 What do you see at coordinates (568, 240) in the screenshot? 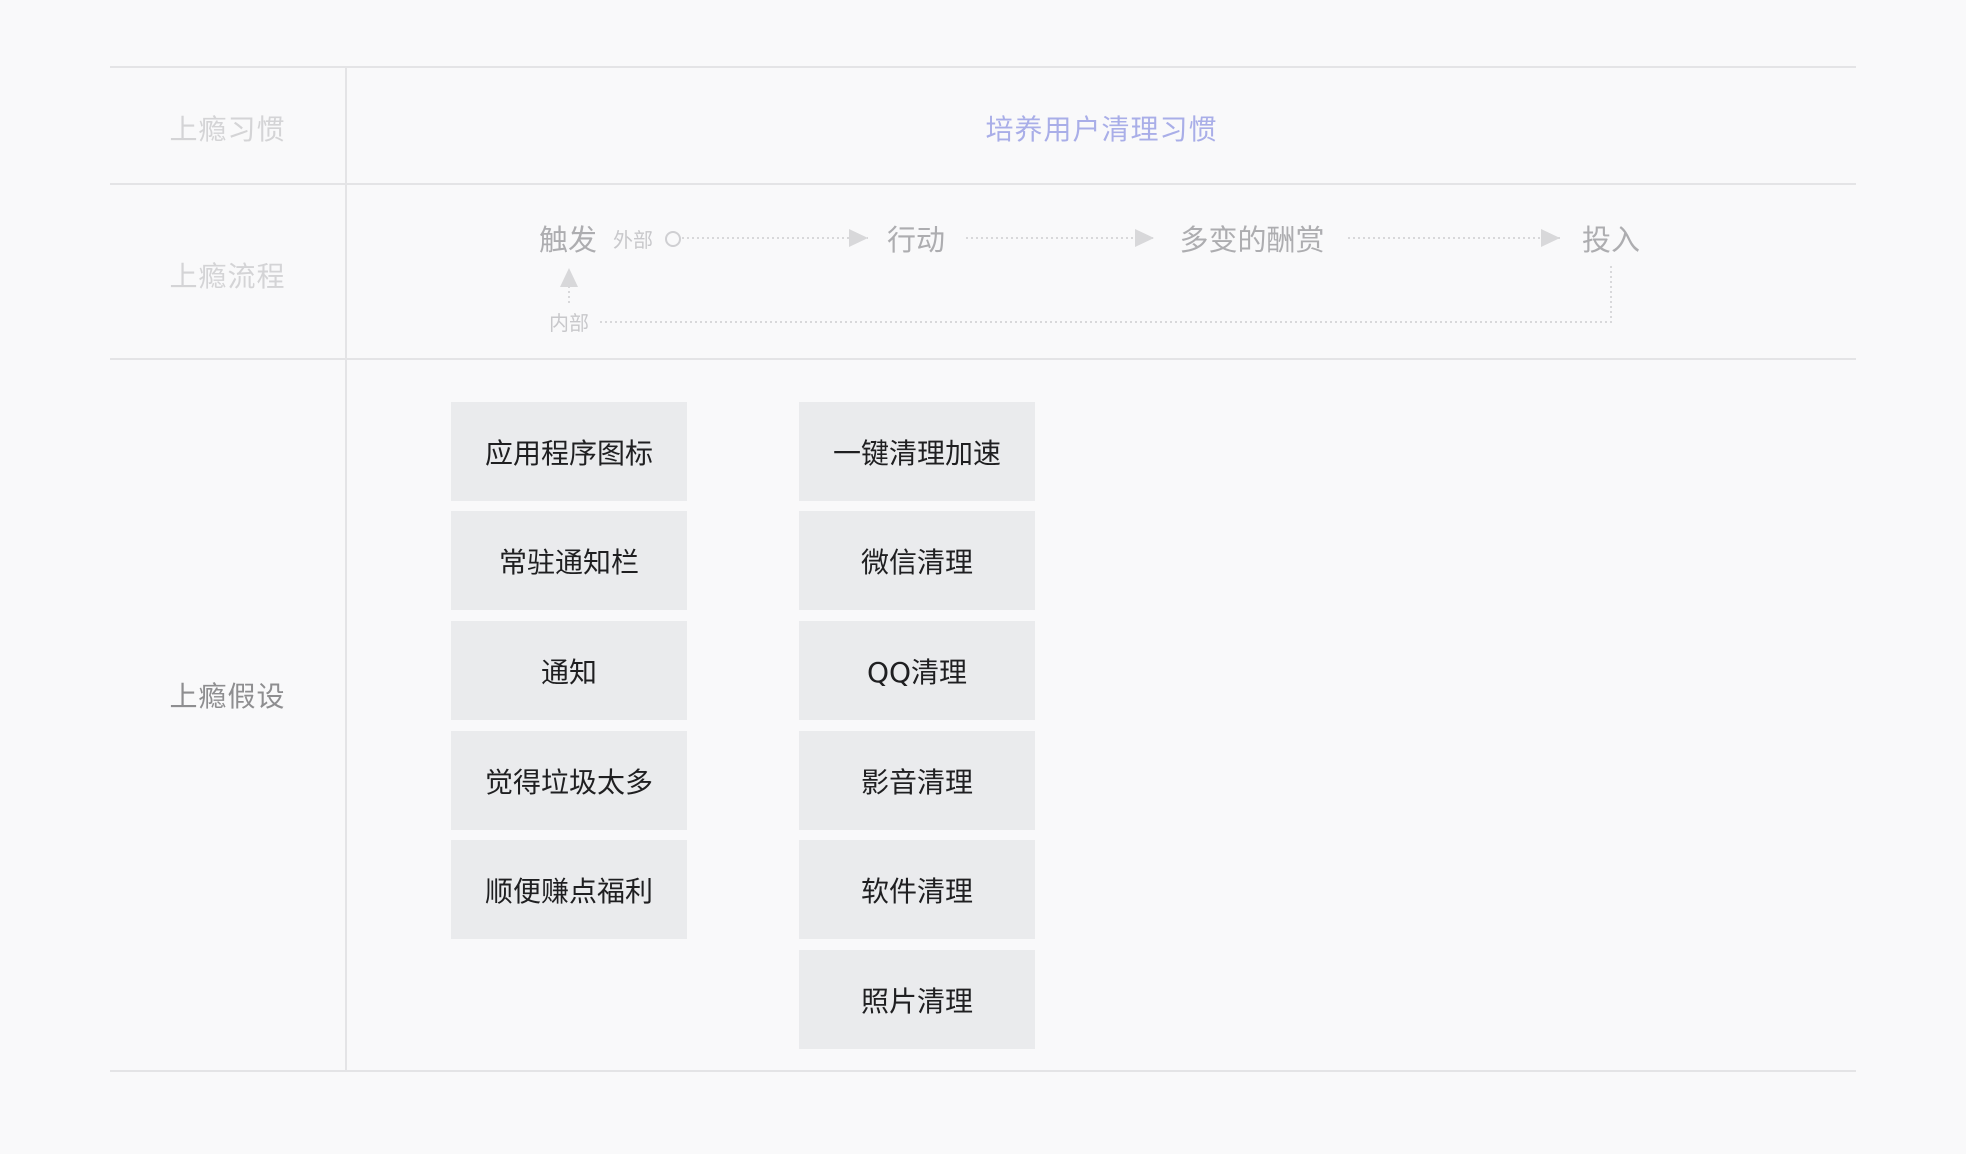
I see `flow-node-trigger: 触发` at bounding box center [568, 240].